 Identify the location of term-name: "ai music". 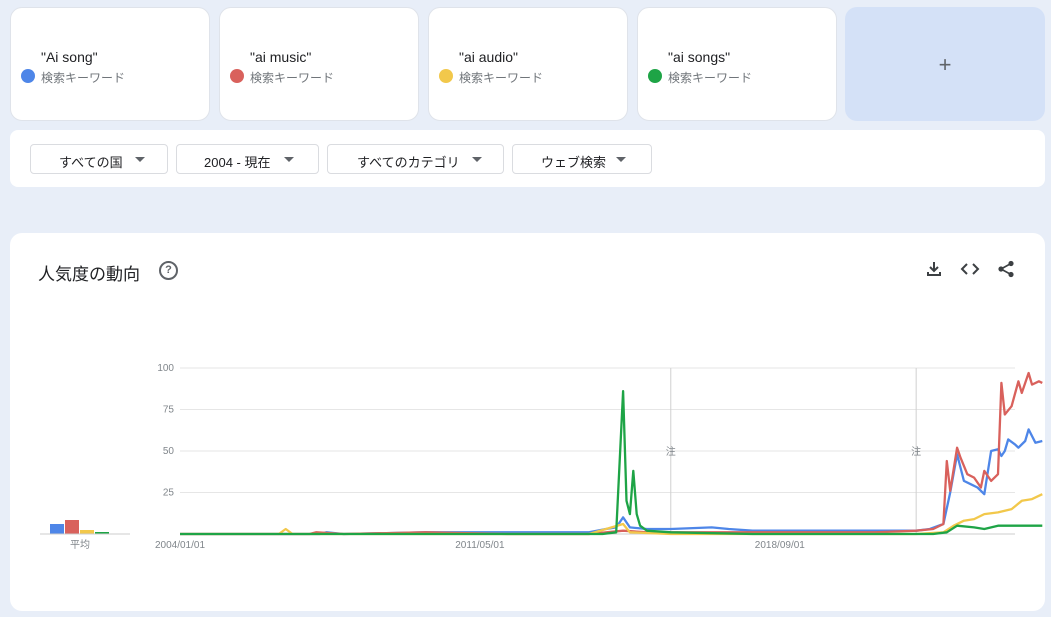
(281, 57).